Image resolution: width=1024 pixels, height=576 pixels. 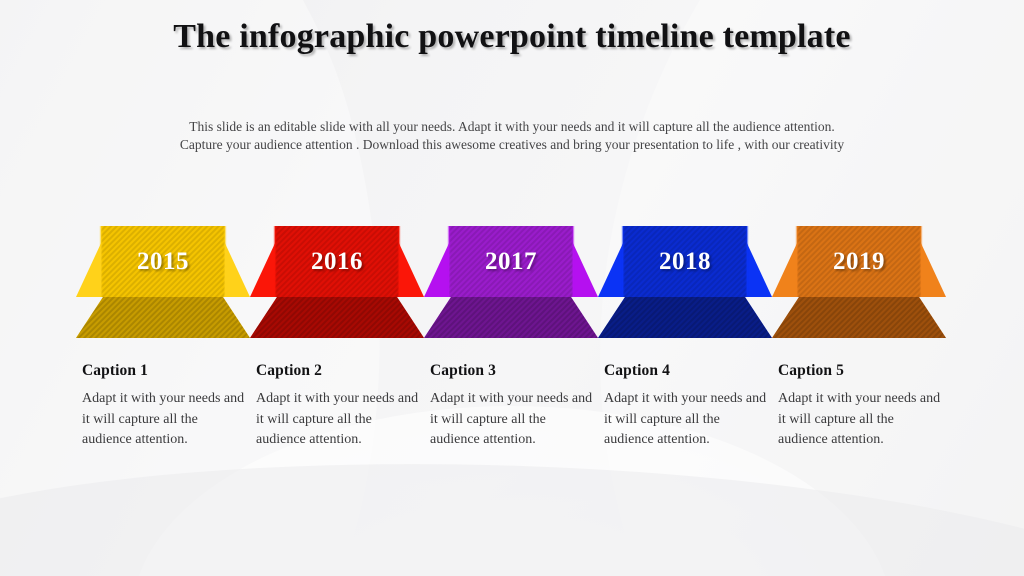 What do you see at coordinates (637, 370) in the screenshot?
I see `caption-title: Caption 4` at bounding box center [637, 370].